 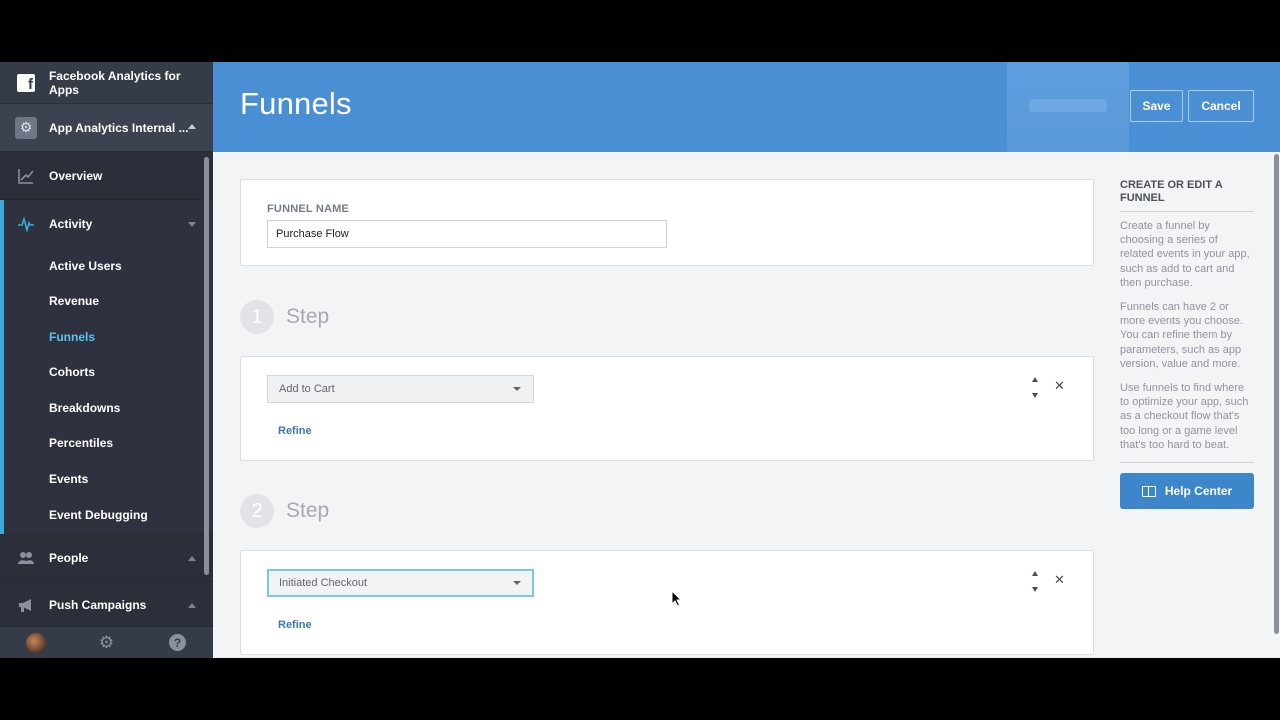 What do you see at coordinates (307, 389) in the screenshot?
I see `event-select-value: Add to Cart` at bounding box center [307, 389].